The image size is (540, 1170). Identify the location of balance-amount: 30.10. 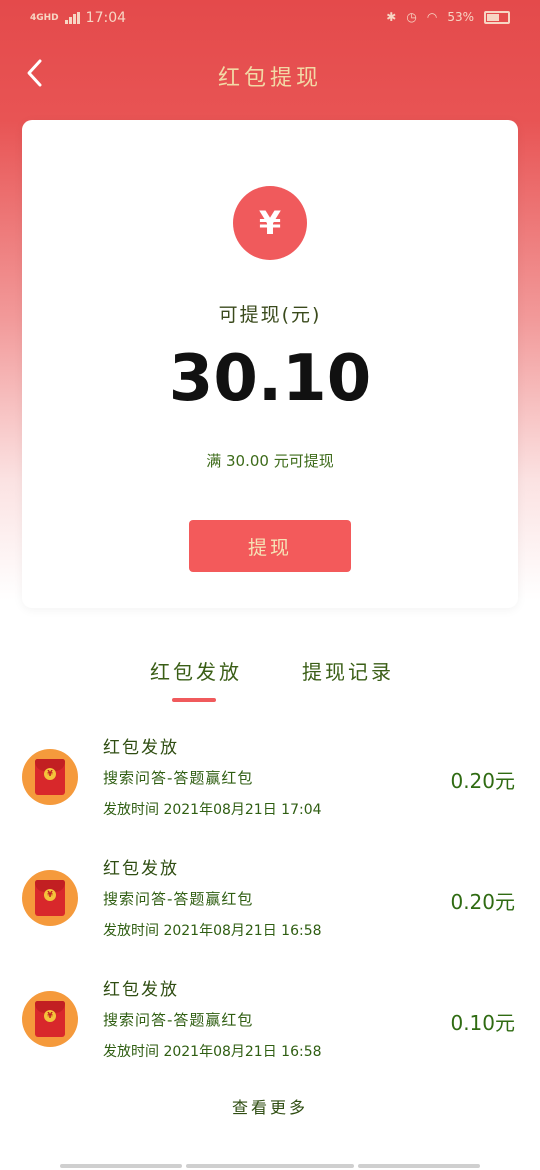
(270, 379).